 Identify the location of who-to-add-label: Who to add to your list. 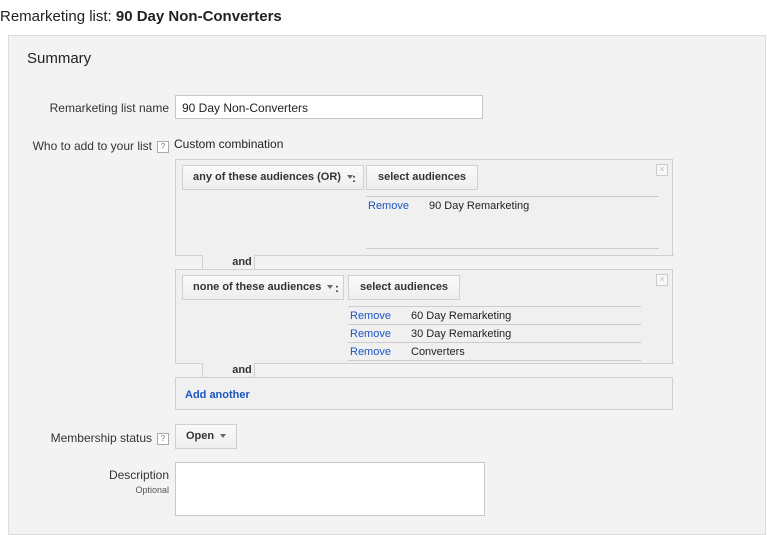
(92, 146).